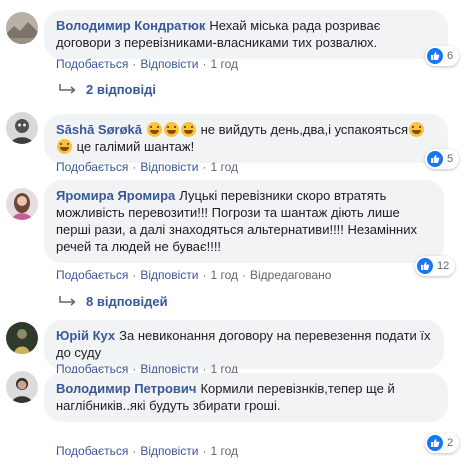 Image resolution: width=472 pixels, height=468 pixels. What do you see at coordinates (127, 301) in the screenshot?
I see `replies-count-label: 8 відповідей` at bounding box center [127, 301].